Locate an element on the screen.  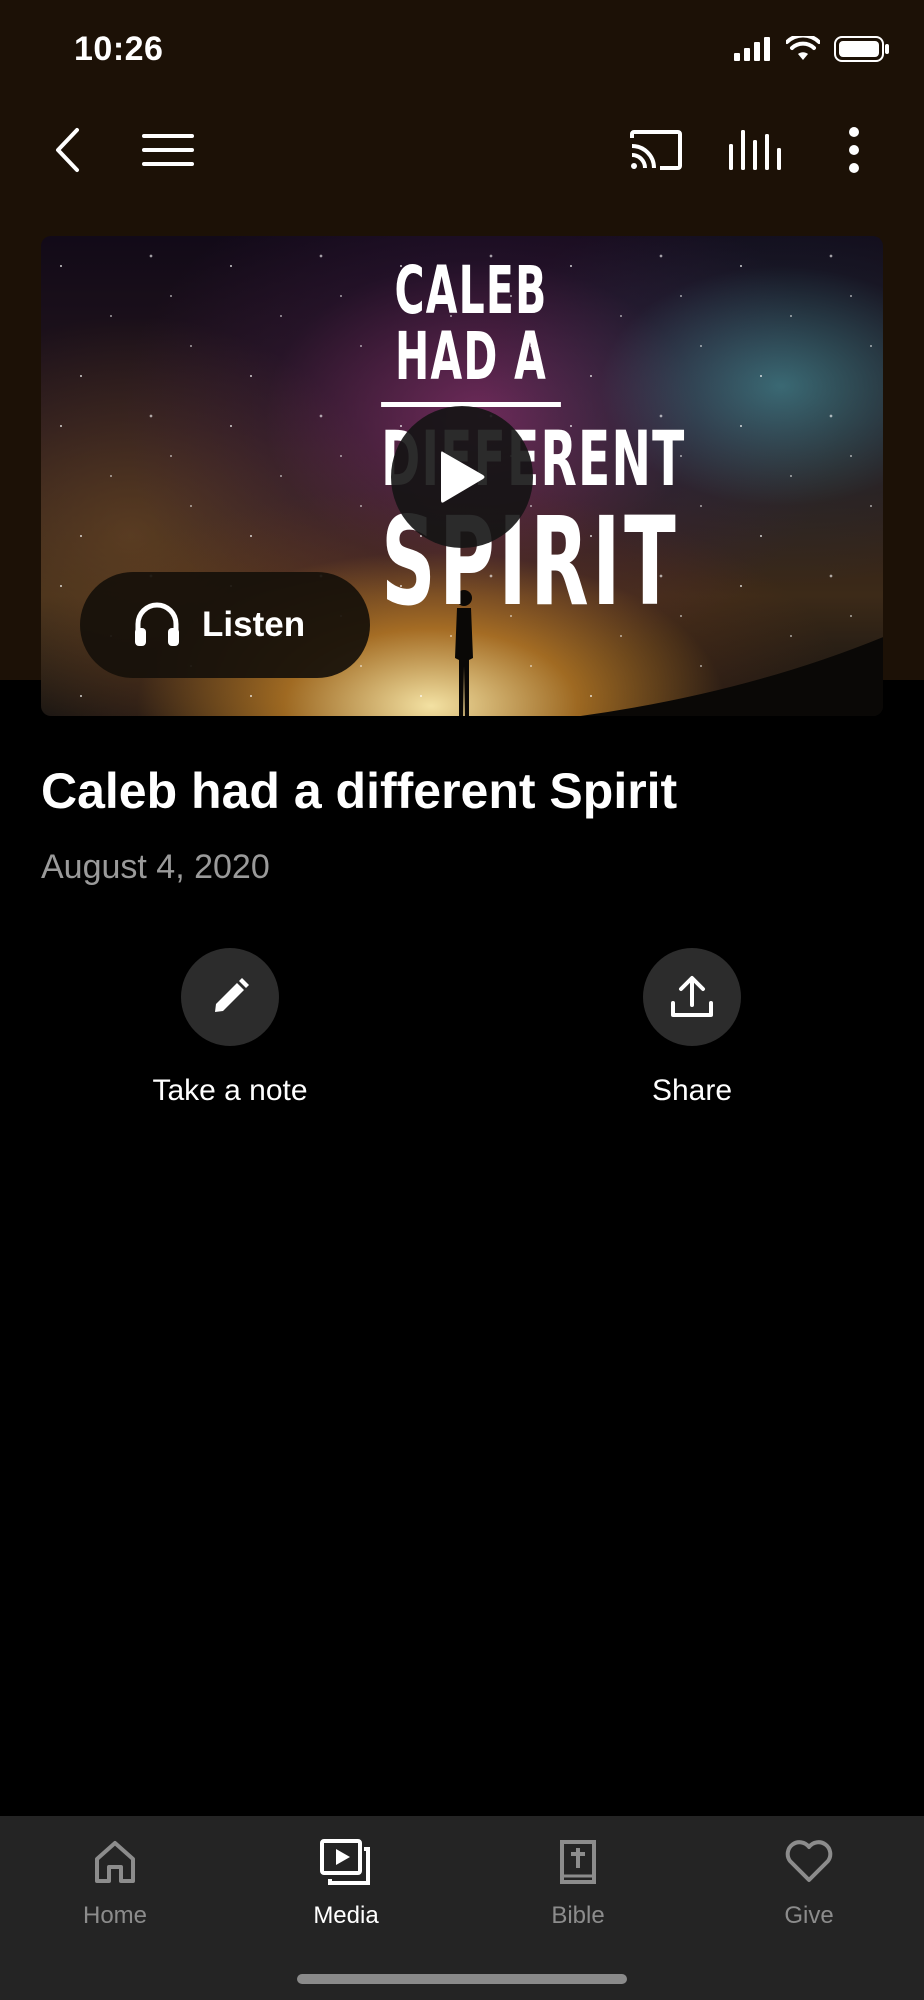
status-time: 10:26 is located at coordinates (119, 49).